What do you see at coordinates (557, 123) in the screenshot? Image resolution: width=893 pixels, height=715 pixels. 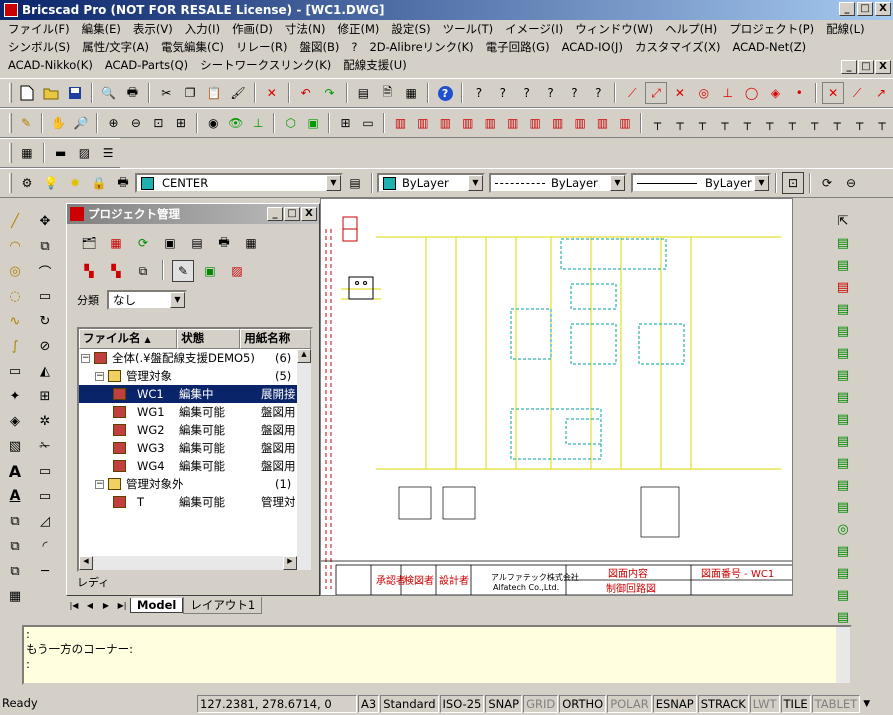 I see `wire-number-icon-8: ▥` at bounding box center [557, 123].